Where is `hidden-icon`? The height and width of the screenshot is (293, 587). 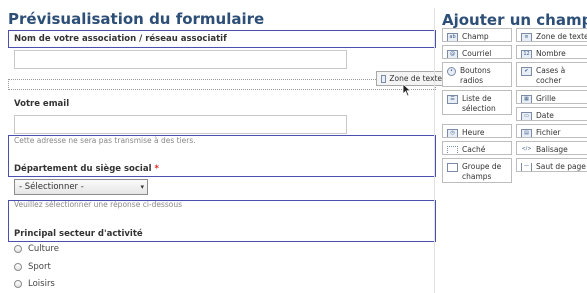 hidden-icon is located at coordinates (452, 150).